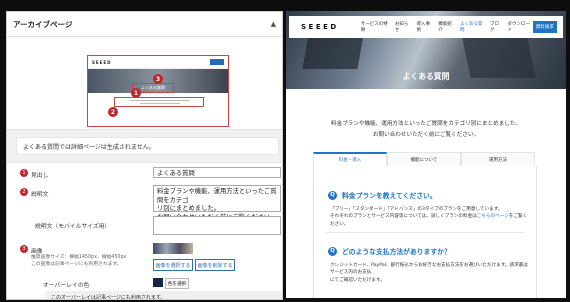 This screenshot has width=570, height=302. Describe the element at coordinates (498, 159) in the screenshot. I see `tab-operation: 運用方法` at that location.